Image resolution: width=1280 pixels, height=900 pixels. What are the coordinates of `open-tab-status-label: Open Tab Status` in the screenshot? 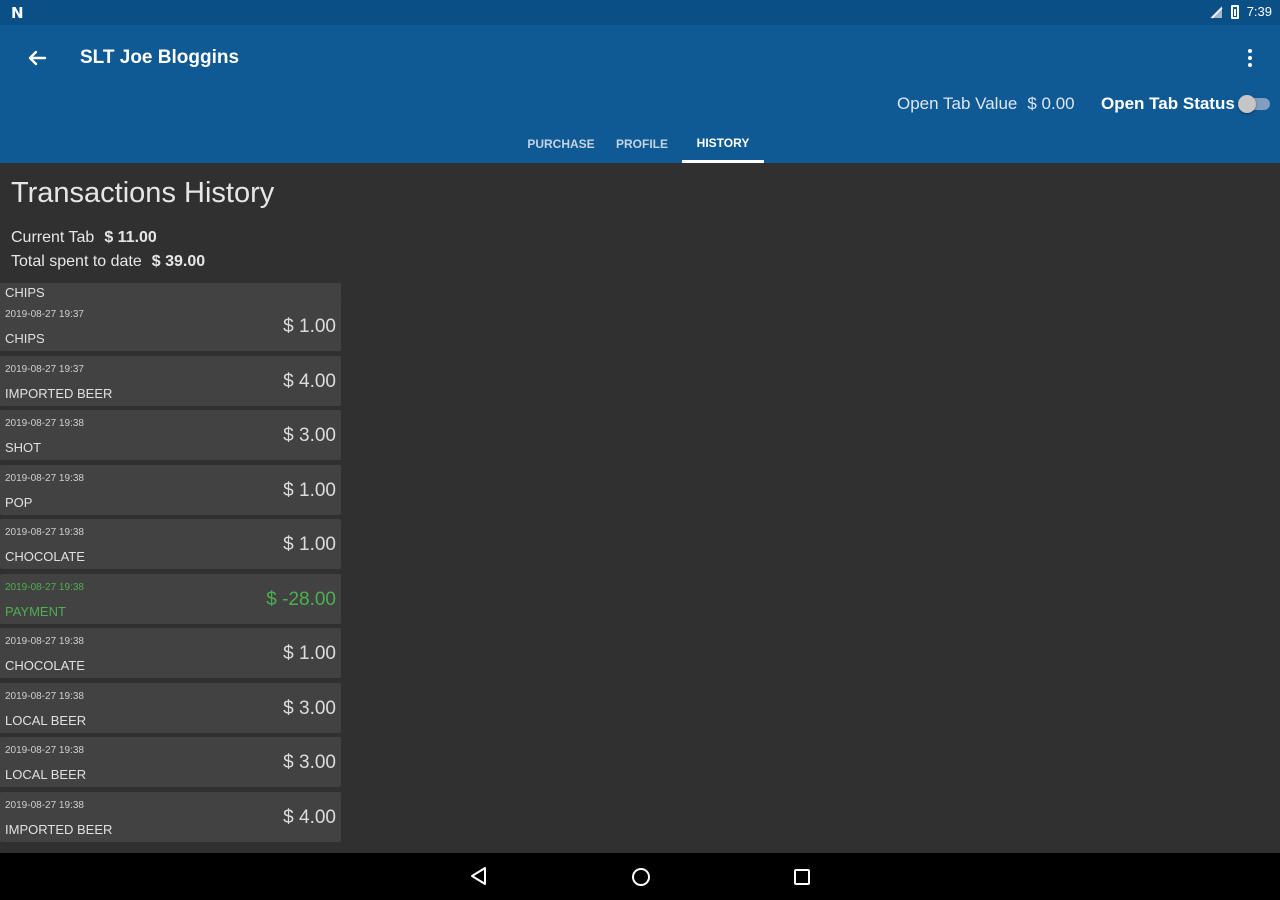 It's located at (1168, 103).